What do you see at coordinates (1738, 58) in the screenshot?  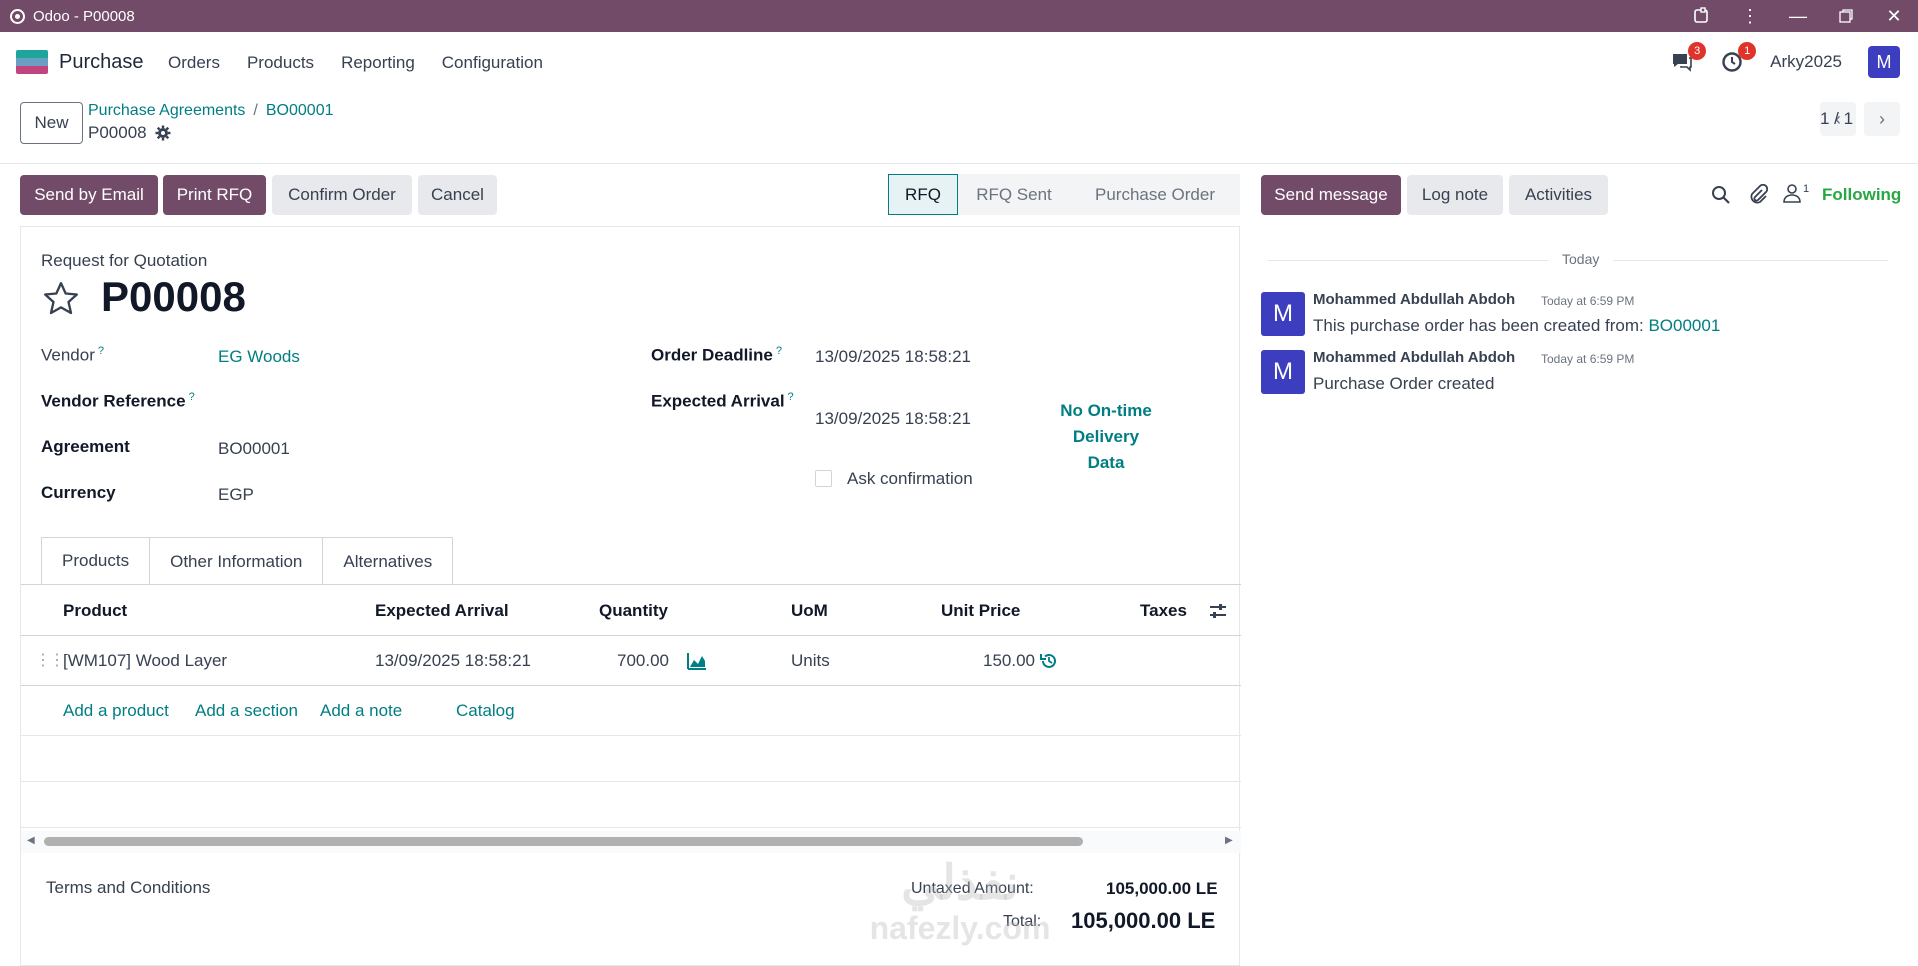 I see `activities-button: 1` at bounding box center [1738, 58].